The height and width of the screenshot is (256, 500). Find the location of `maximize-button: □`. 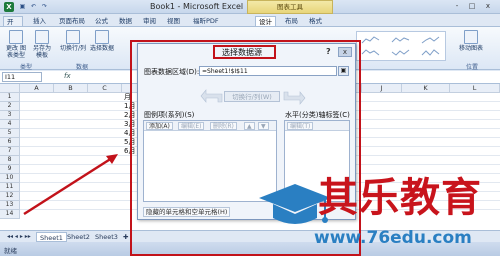

maximize-button: □ is located at coordinates (472, 7).